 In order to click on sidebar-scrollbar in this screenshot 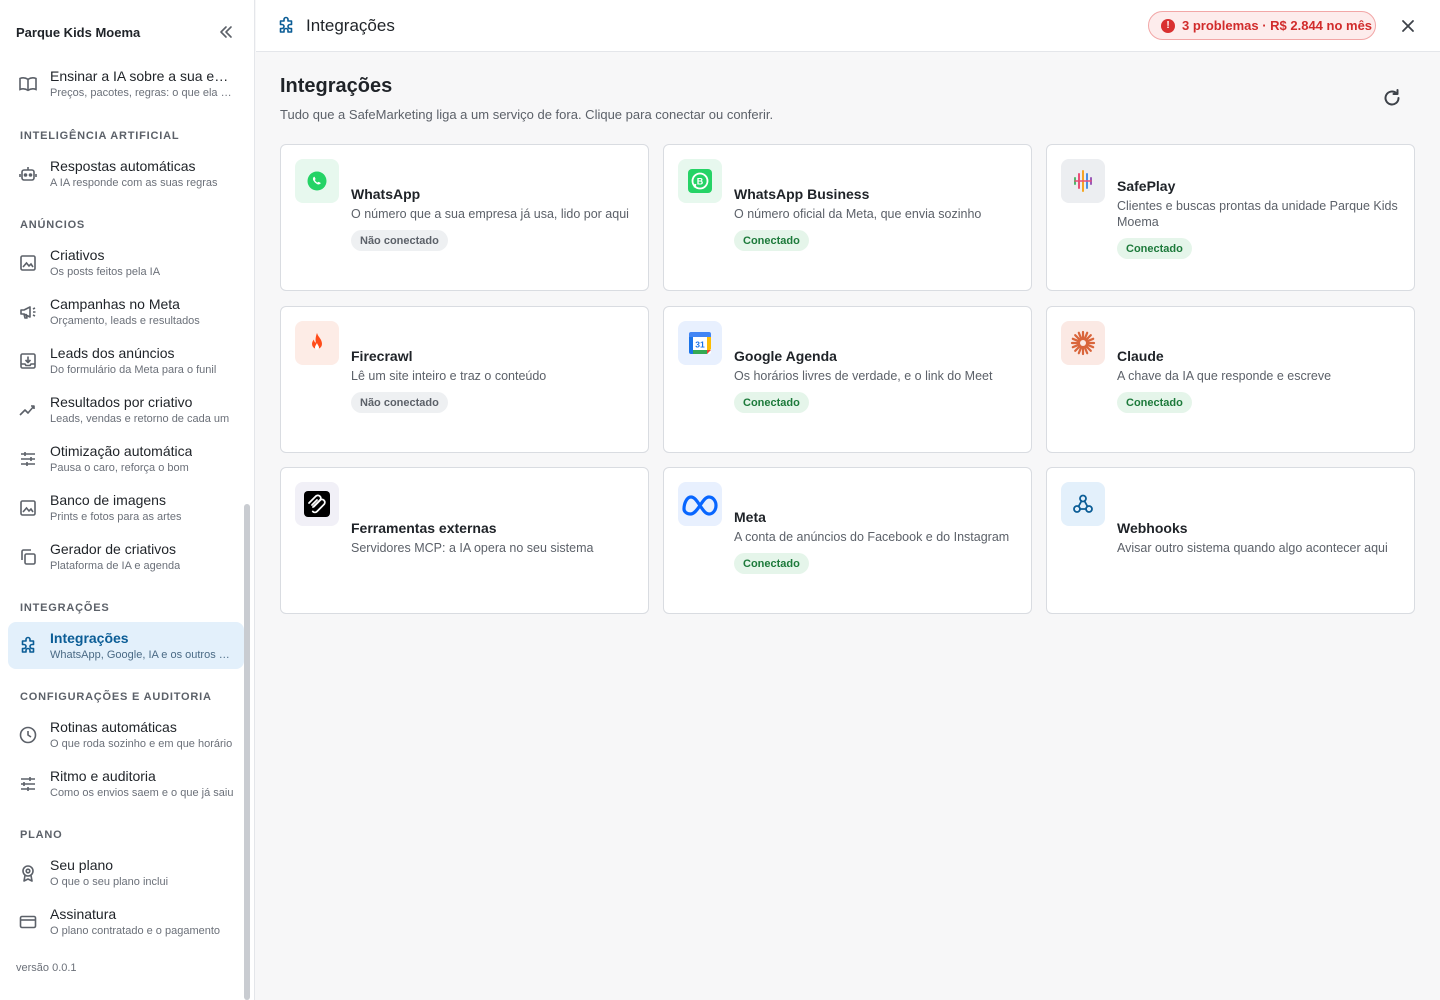, I will do `click(247, 752)`.